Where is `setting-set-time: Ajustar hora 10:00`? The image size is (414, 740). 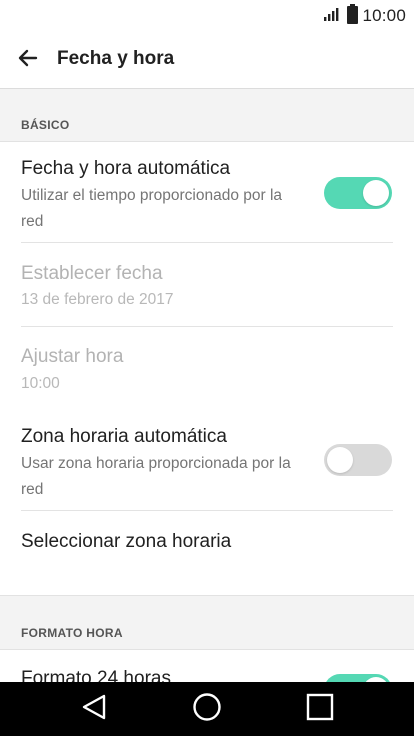
setting-set-time: Ajustar hora 10:00 is located at coordinates (207, 368).